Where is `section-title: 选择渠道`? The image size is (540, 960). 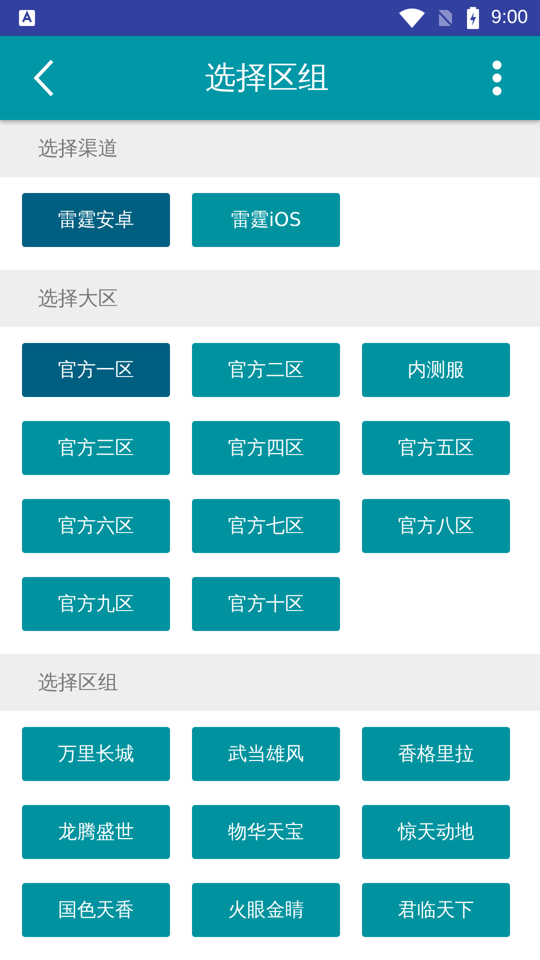 section-title: 选择渠道 is located at coordinates (78, 148).